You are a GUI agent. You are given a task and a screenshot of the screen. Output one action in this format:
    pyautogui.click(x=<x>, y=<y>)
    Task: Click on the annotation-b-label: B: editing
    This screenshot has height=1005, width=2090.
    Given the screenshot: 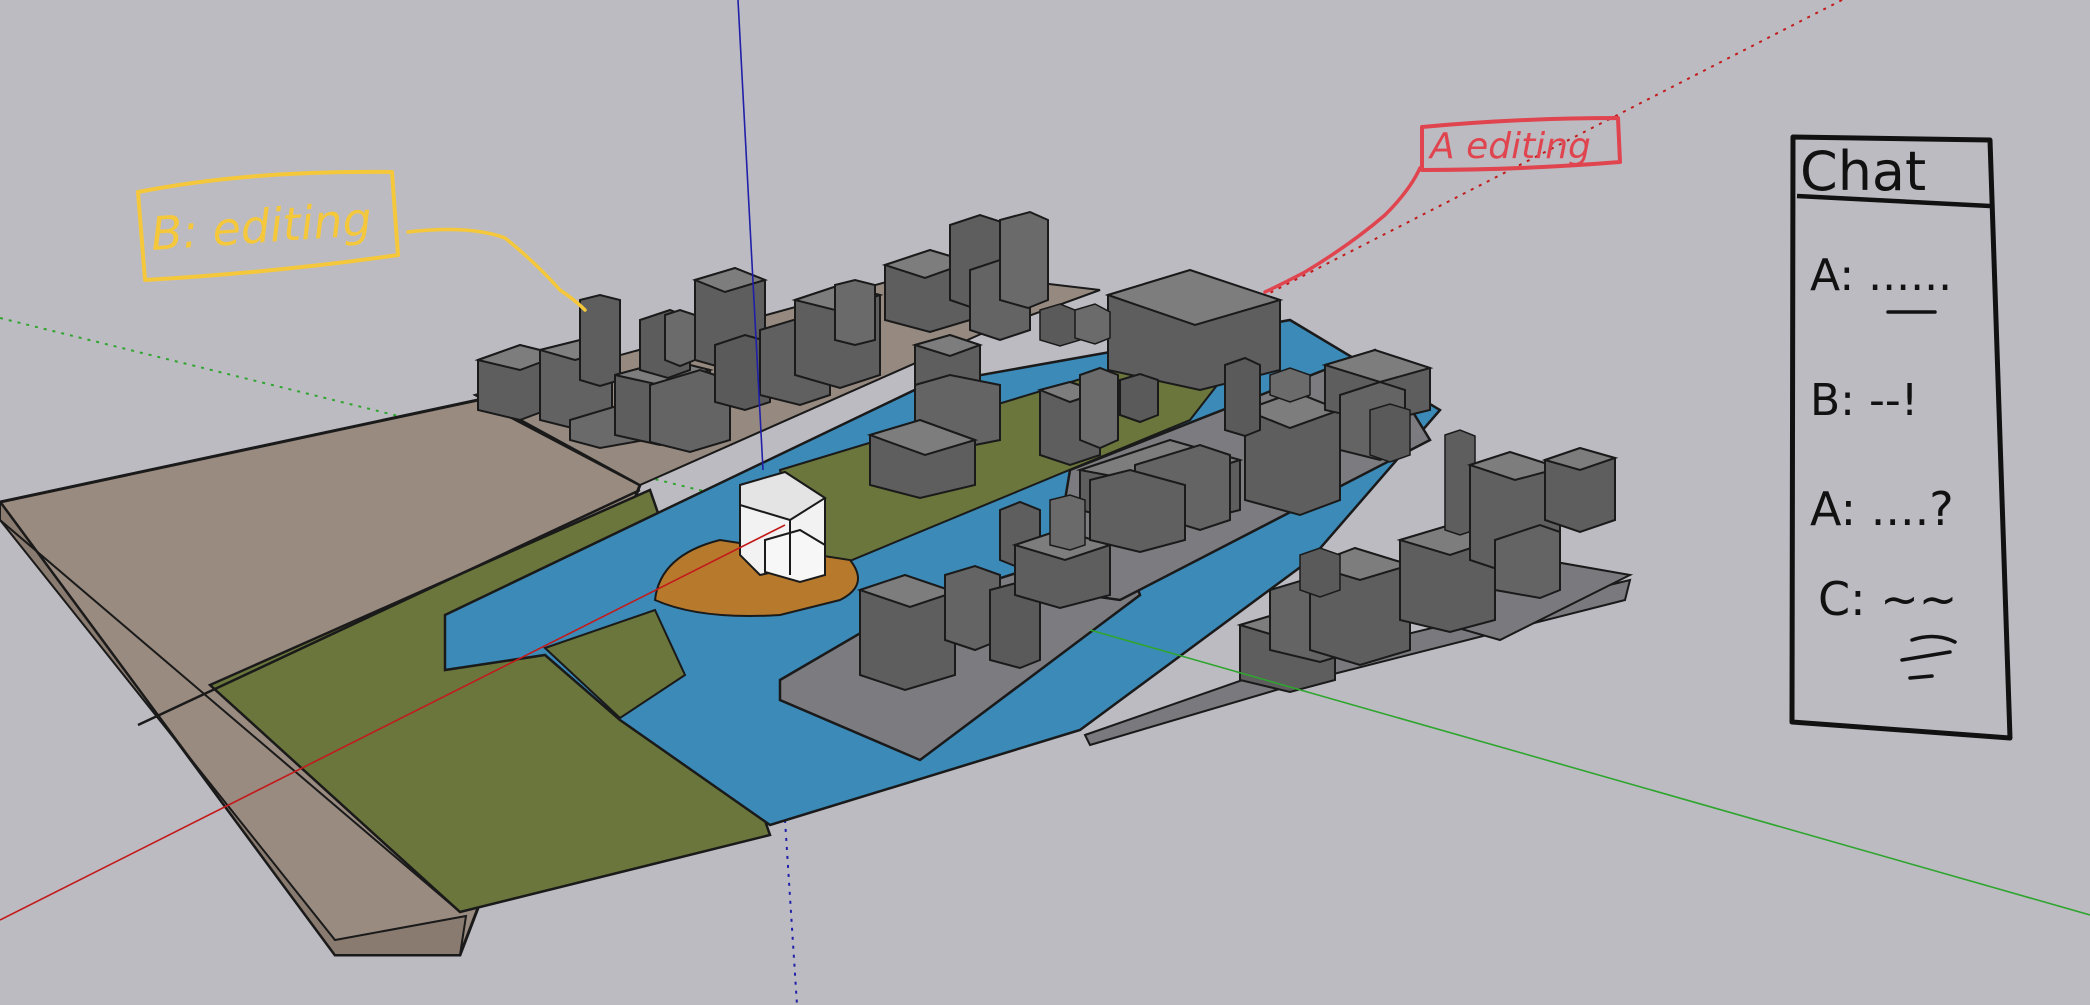 What is the action you would take?
    pyautogui.click(x=261, y=226)
    